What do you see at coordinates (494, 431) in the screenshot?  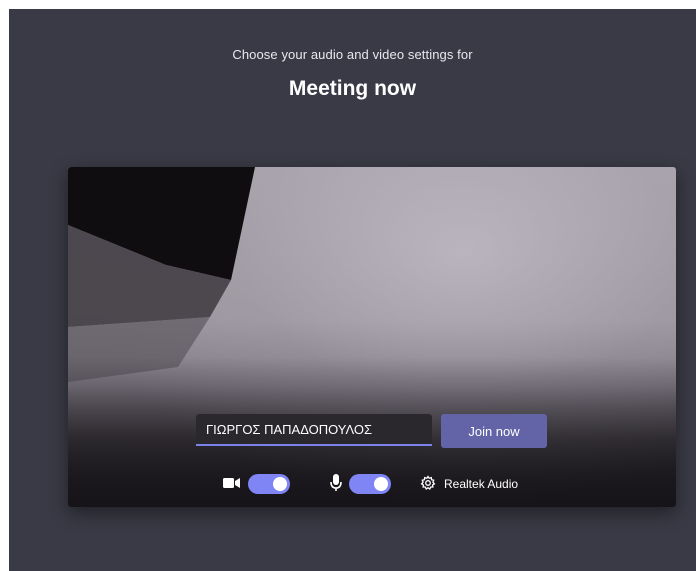 I see `join-now-button: Join now` at bounding box center [494, 431].